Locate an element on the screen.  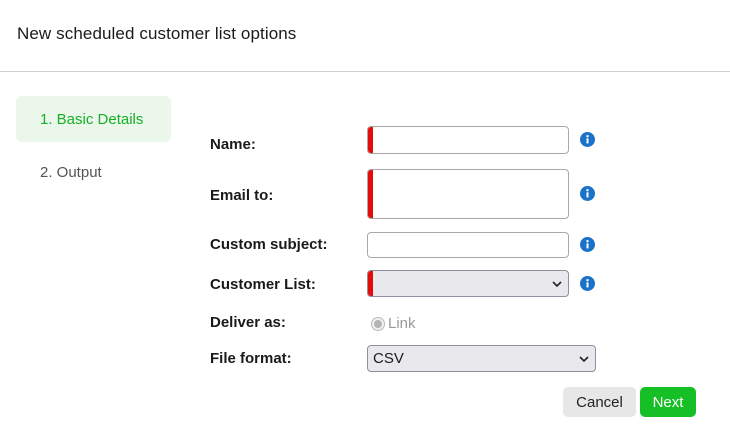
email-to-field is located at coordinates (468, 194).